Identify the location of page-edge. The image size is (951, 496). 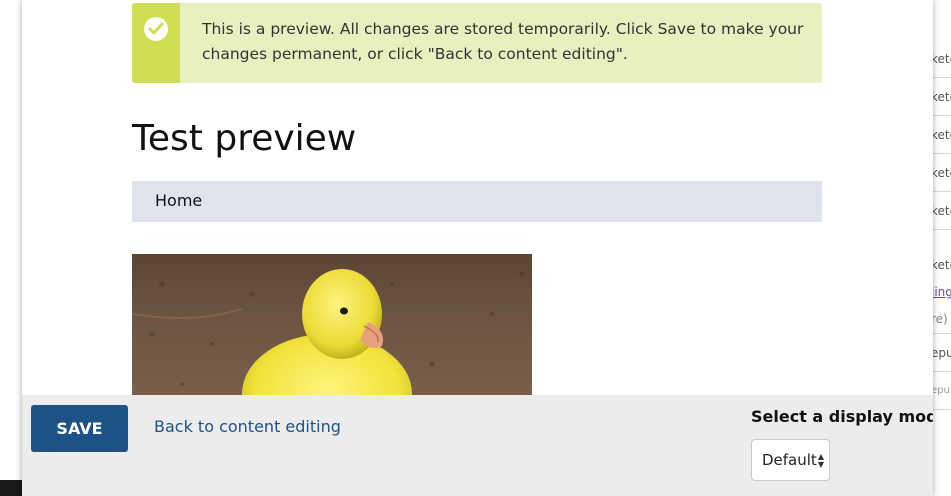
(11, 488).